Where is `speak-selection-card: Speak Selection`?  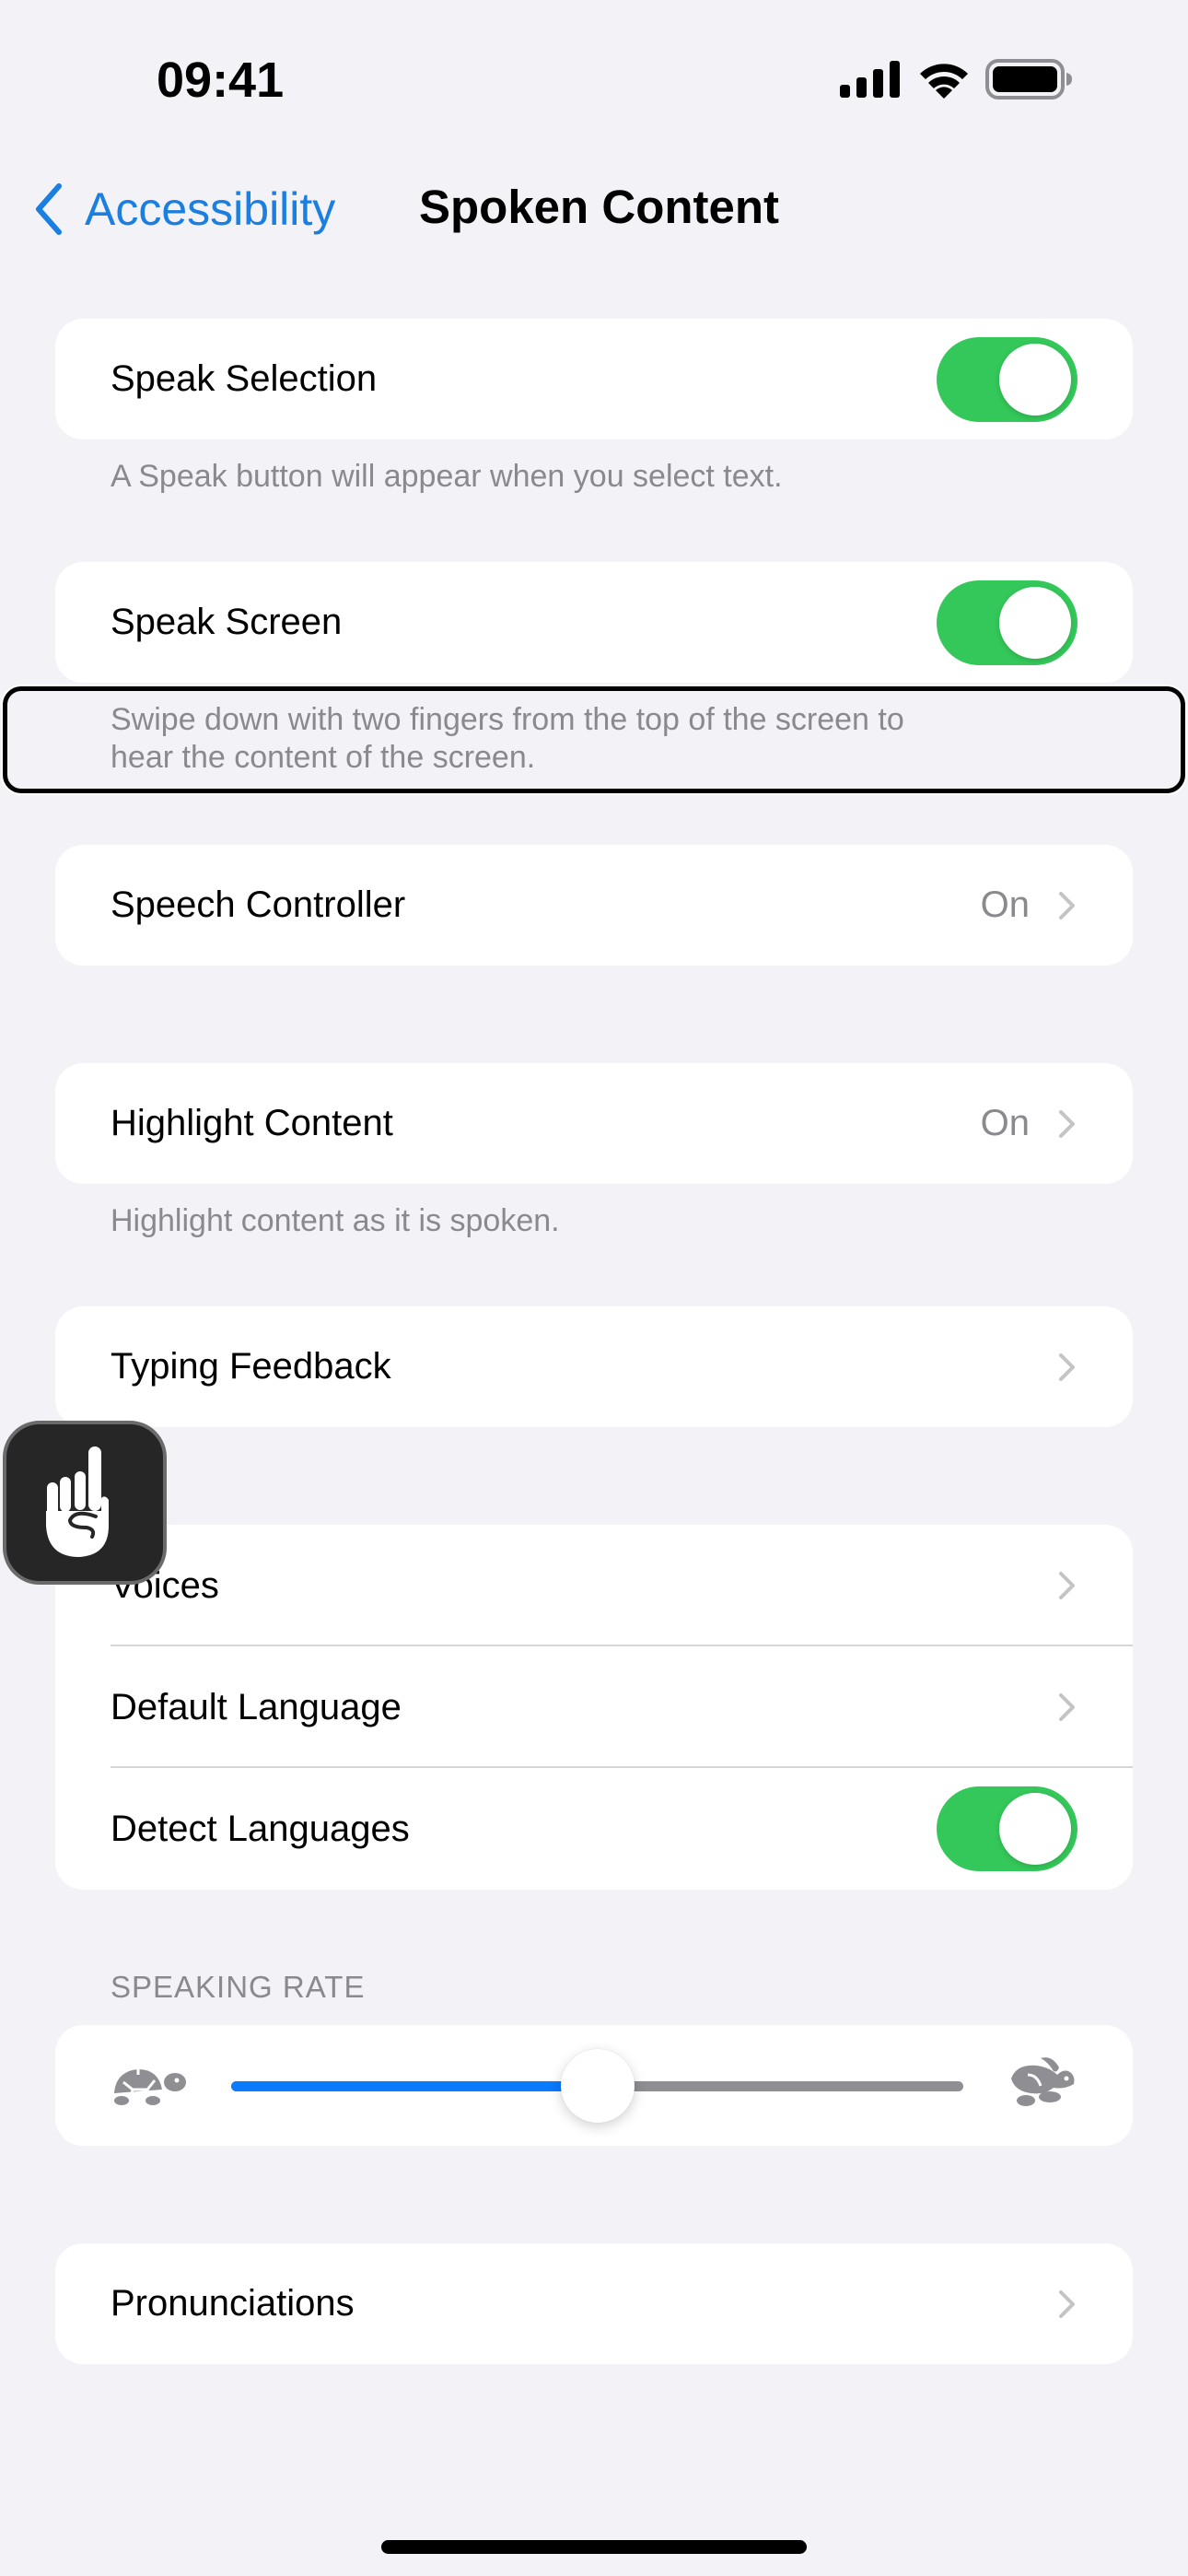
speak-selection-card: Speak Selection is located at coordinates (594, 379).